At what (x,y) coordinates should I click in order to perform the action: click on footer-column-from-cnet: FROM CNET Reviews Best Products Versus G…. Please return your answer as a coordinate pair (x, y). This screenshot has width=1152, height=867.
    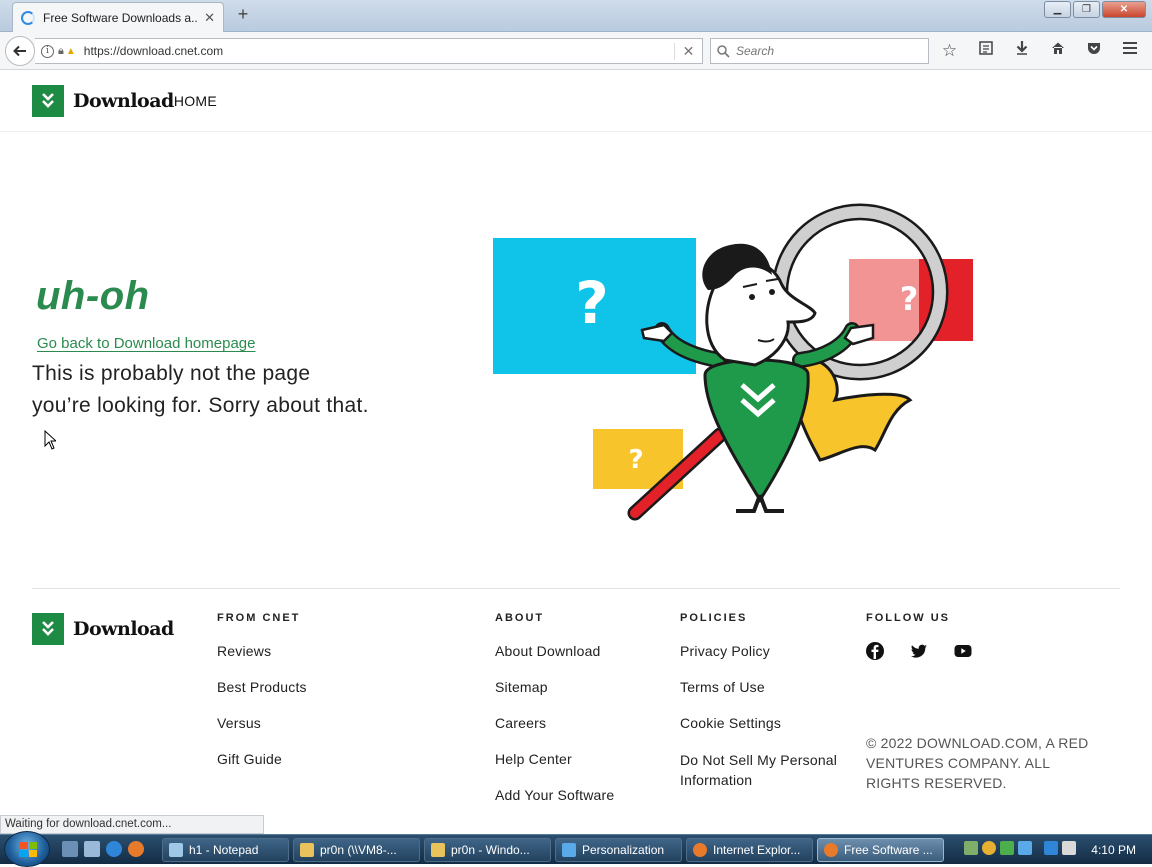
    Looking at the image, I should click on (262, 699).